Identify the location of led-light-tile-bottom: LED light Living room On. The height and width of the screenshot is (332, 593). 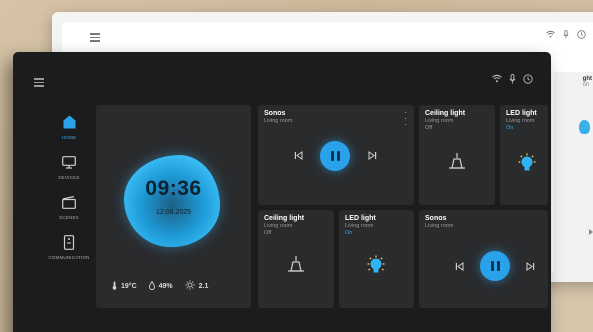
(376, 259).